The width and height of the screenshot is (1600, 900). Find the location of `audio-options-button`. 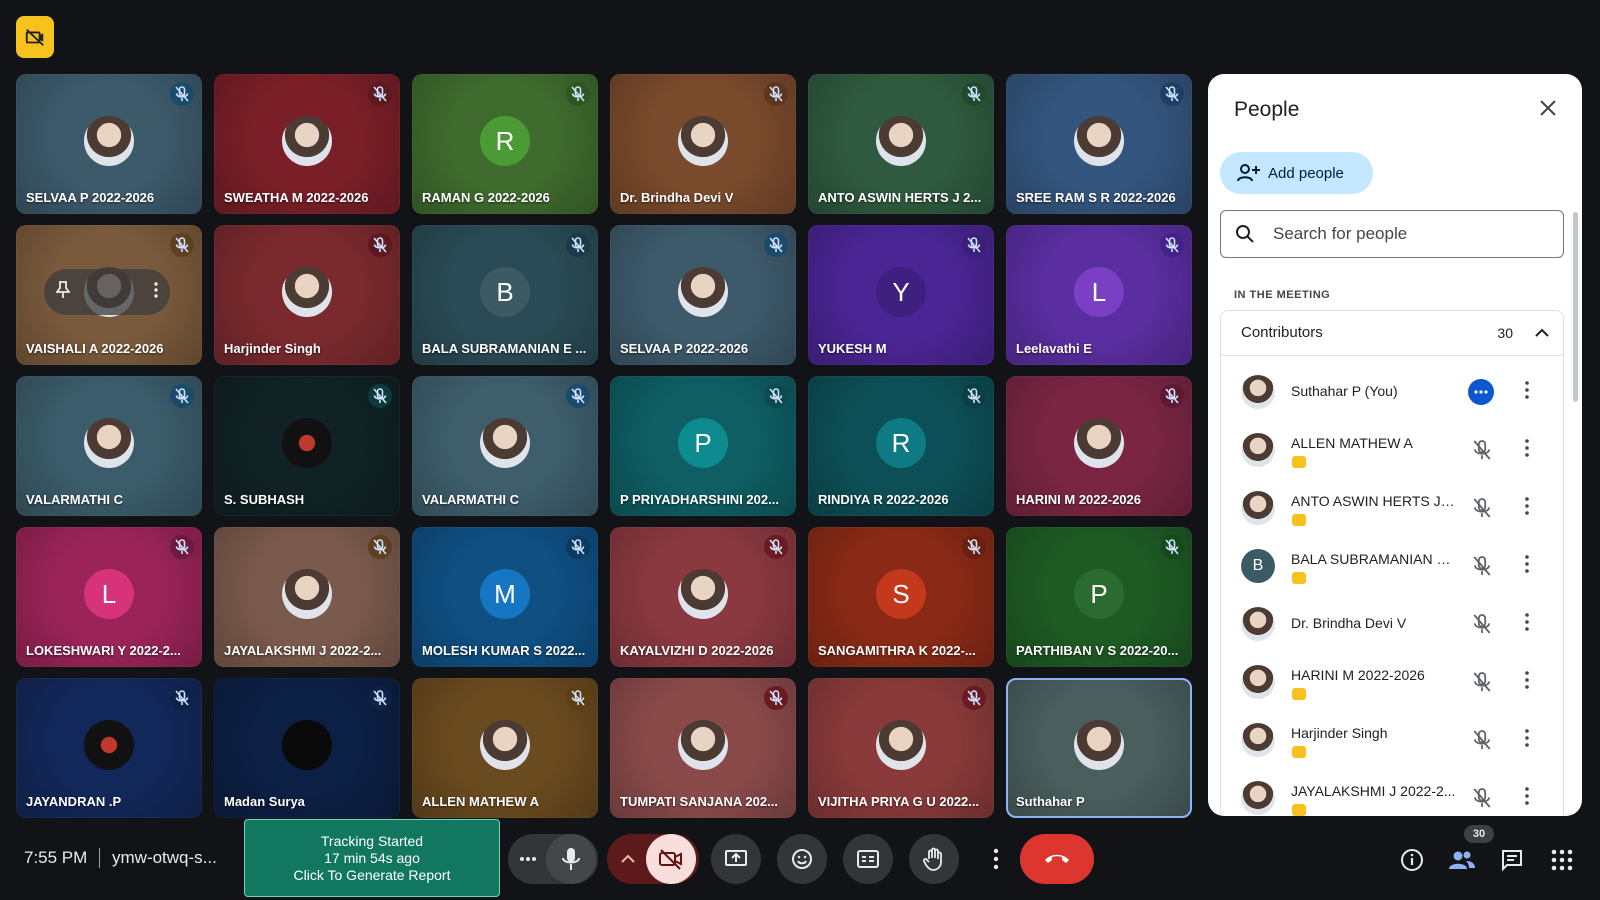

audio-options-button is located at coordinates (528, 859).